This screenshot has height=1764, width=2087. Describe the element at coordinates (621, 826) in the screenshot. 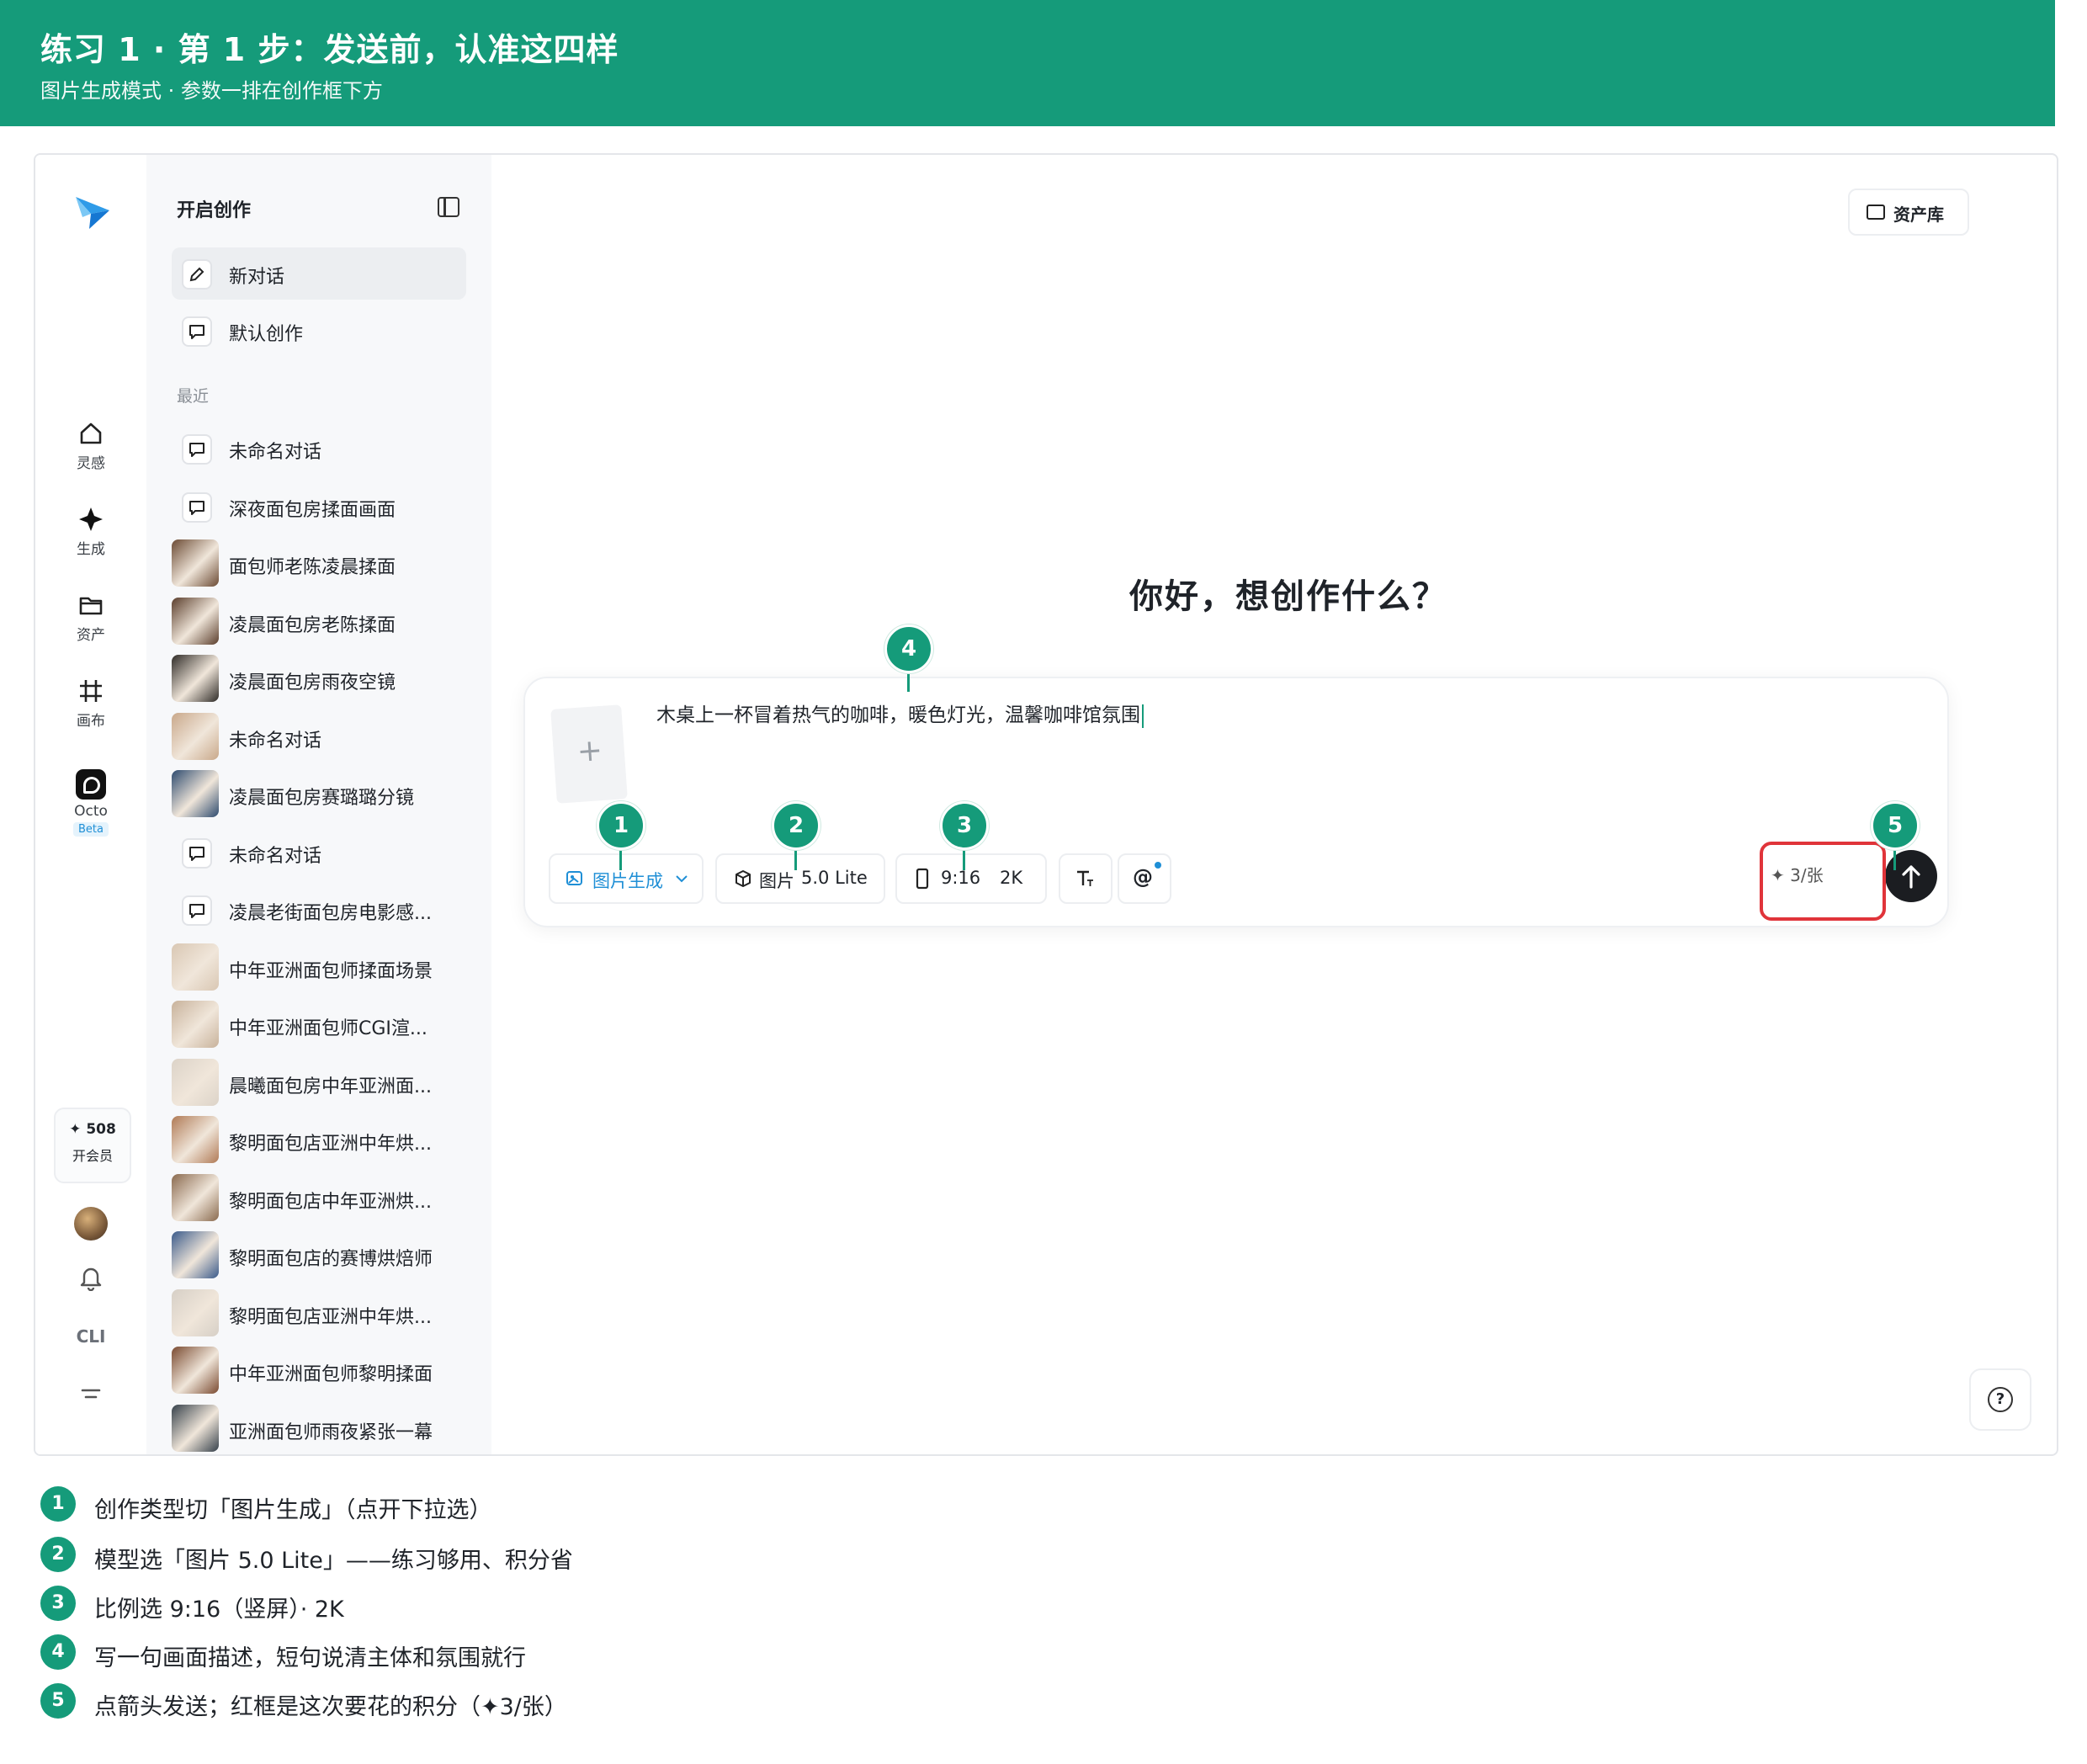

I see `step-marker-1: 1` at that location.